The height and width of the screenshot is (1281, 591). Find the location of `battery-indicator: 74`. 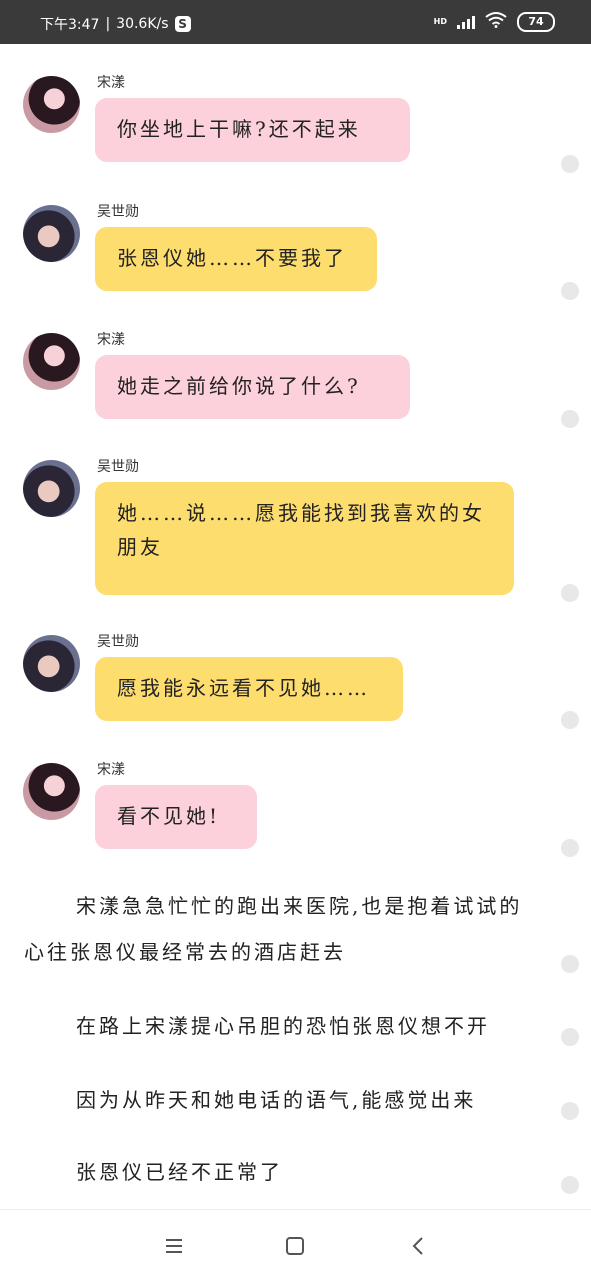

battery-indicator: 74 is located at coordinates (536, 22).